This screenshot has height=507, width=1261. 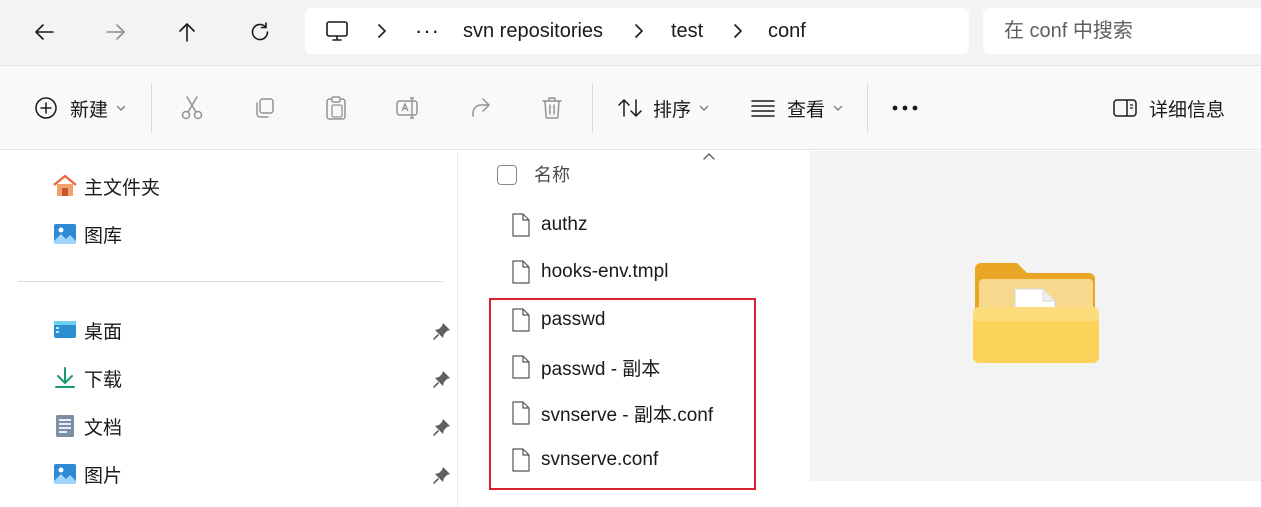 I want to click on view-button: 查看, so click(x=797, y=108).